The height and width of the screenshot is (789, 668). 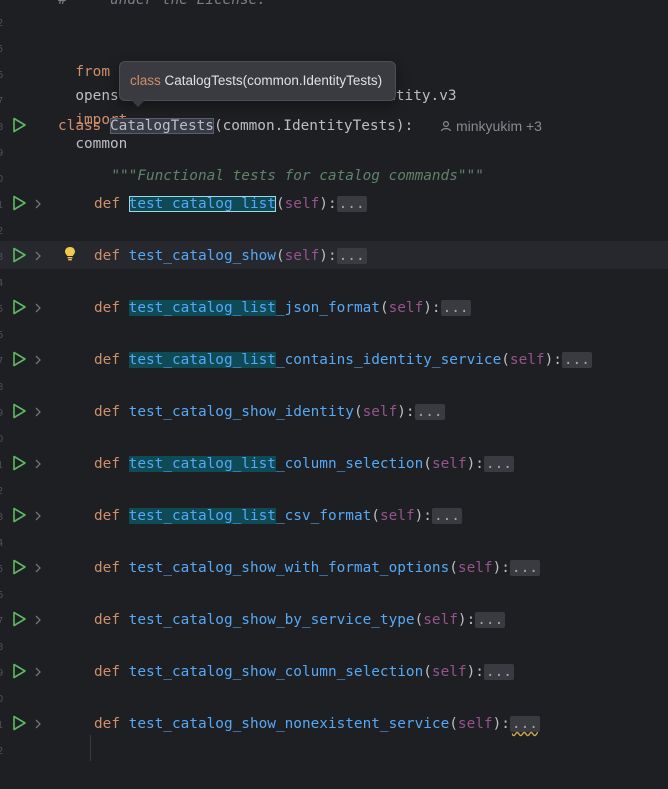 I want to click on method-name: test_catalog_show, so click(x=202, y=256).